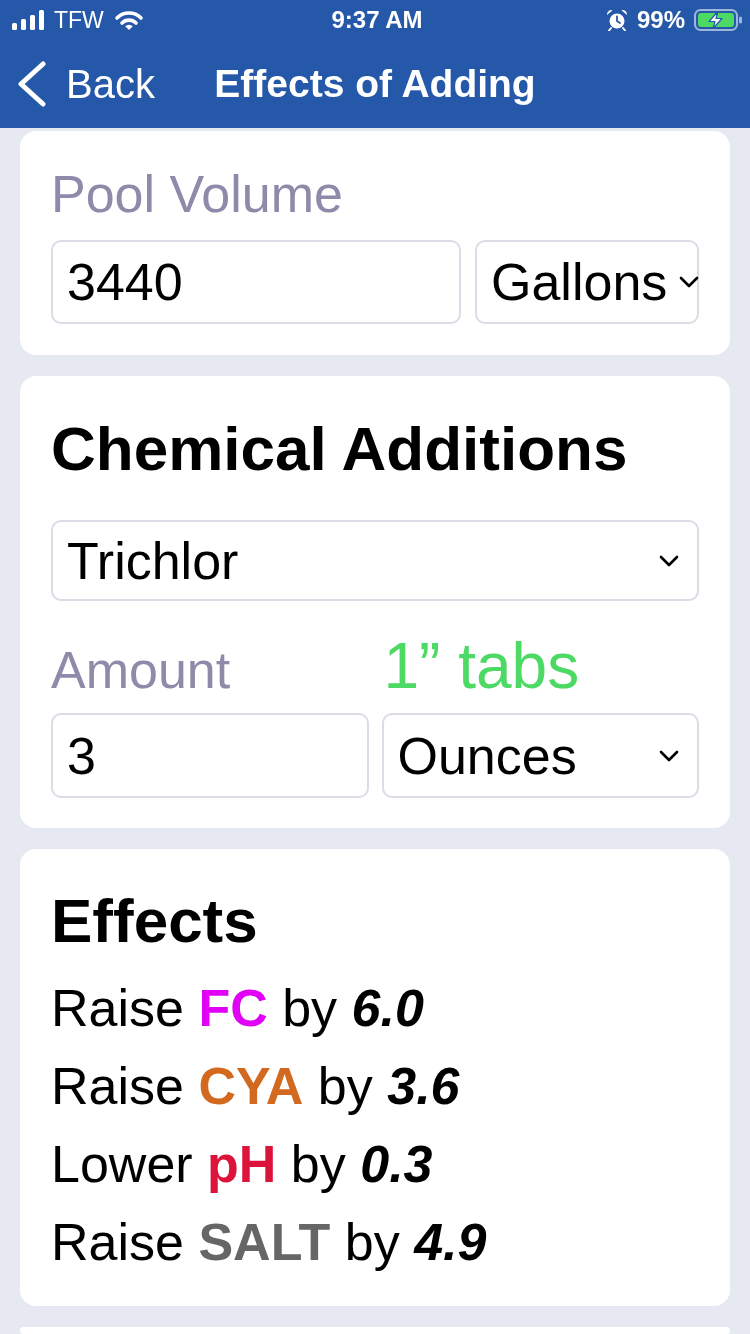  Describe the element at coordinates (718, 20) in the screenshot. I see `battery-icon` at that location.